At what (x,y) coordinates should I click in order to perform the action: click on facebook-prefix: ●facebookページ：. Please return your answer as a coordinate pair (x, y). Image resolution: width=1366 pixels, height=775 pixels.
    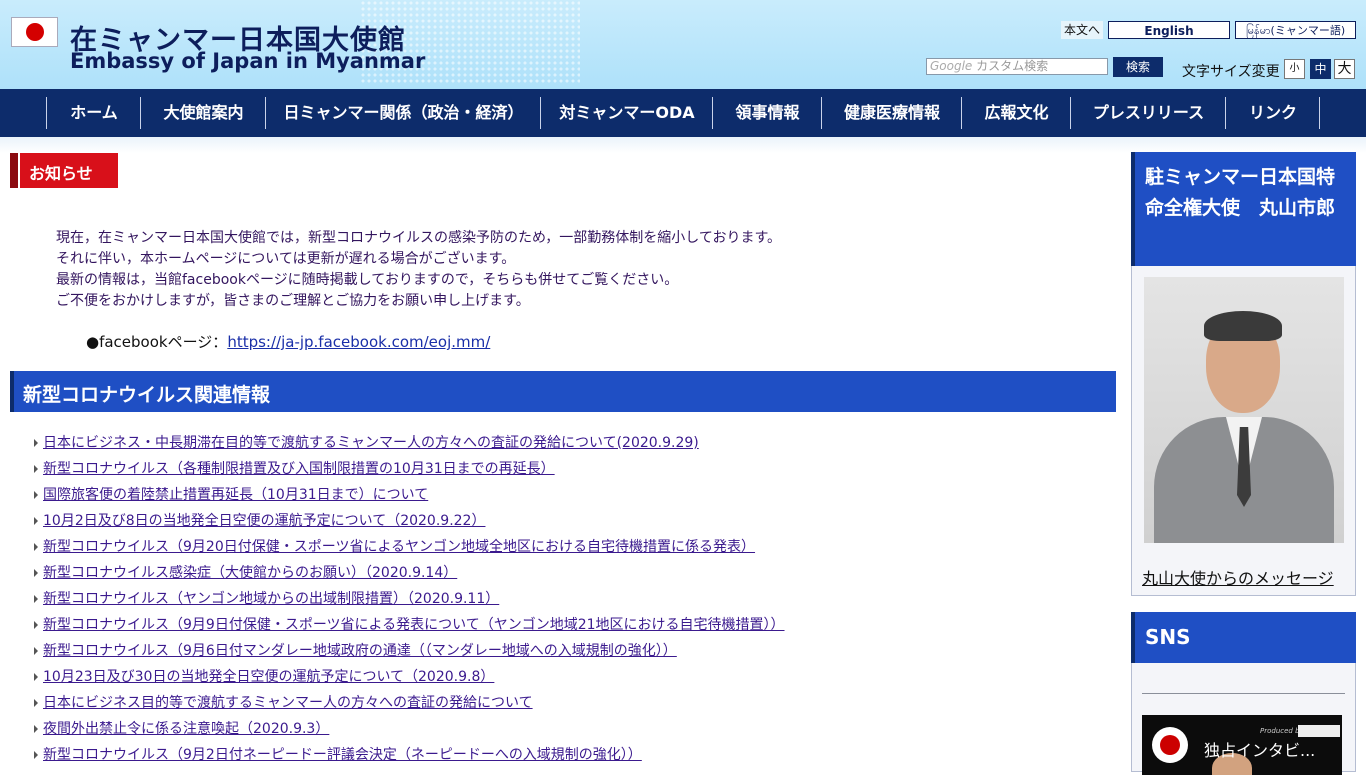
    Looking at the image, I should click on (157, 342).